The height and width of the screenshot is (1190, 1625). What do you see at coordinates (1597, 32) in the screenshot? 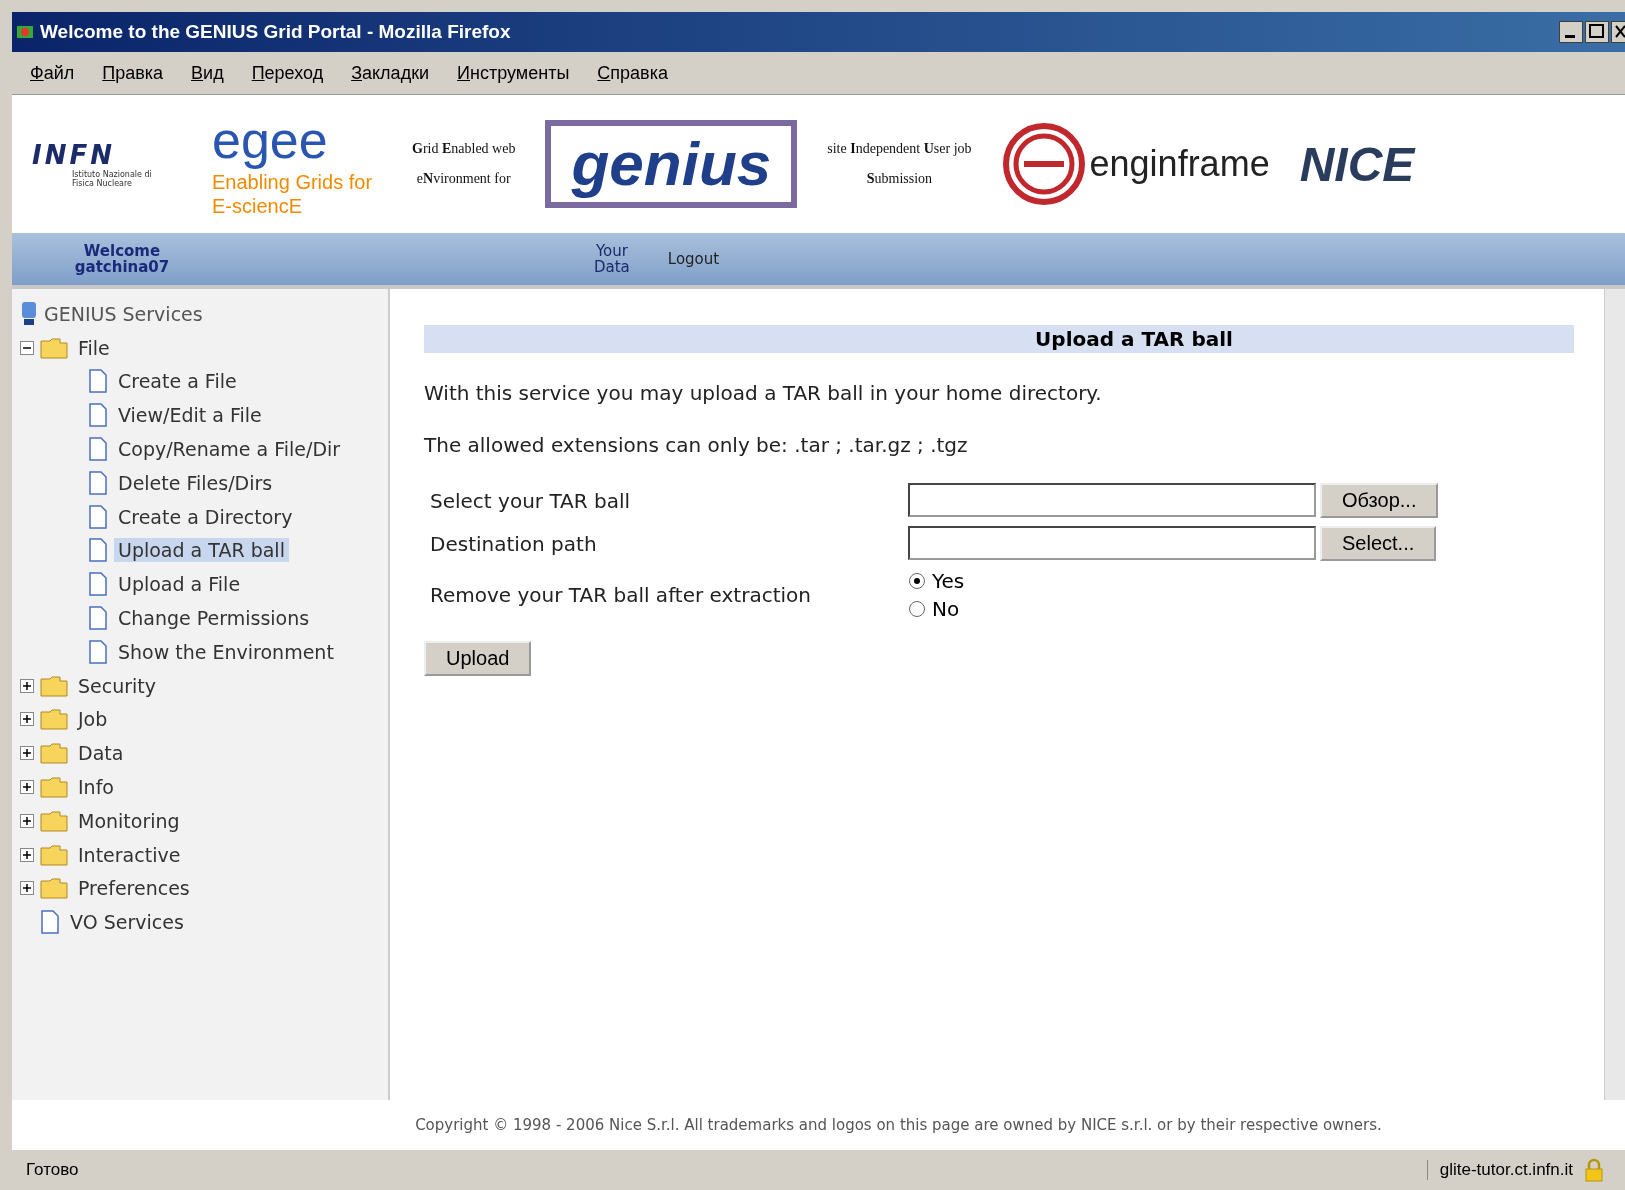
I see `maximize-icon` at bounding box center [1597, 32].